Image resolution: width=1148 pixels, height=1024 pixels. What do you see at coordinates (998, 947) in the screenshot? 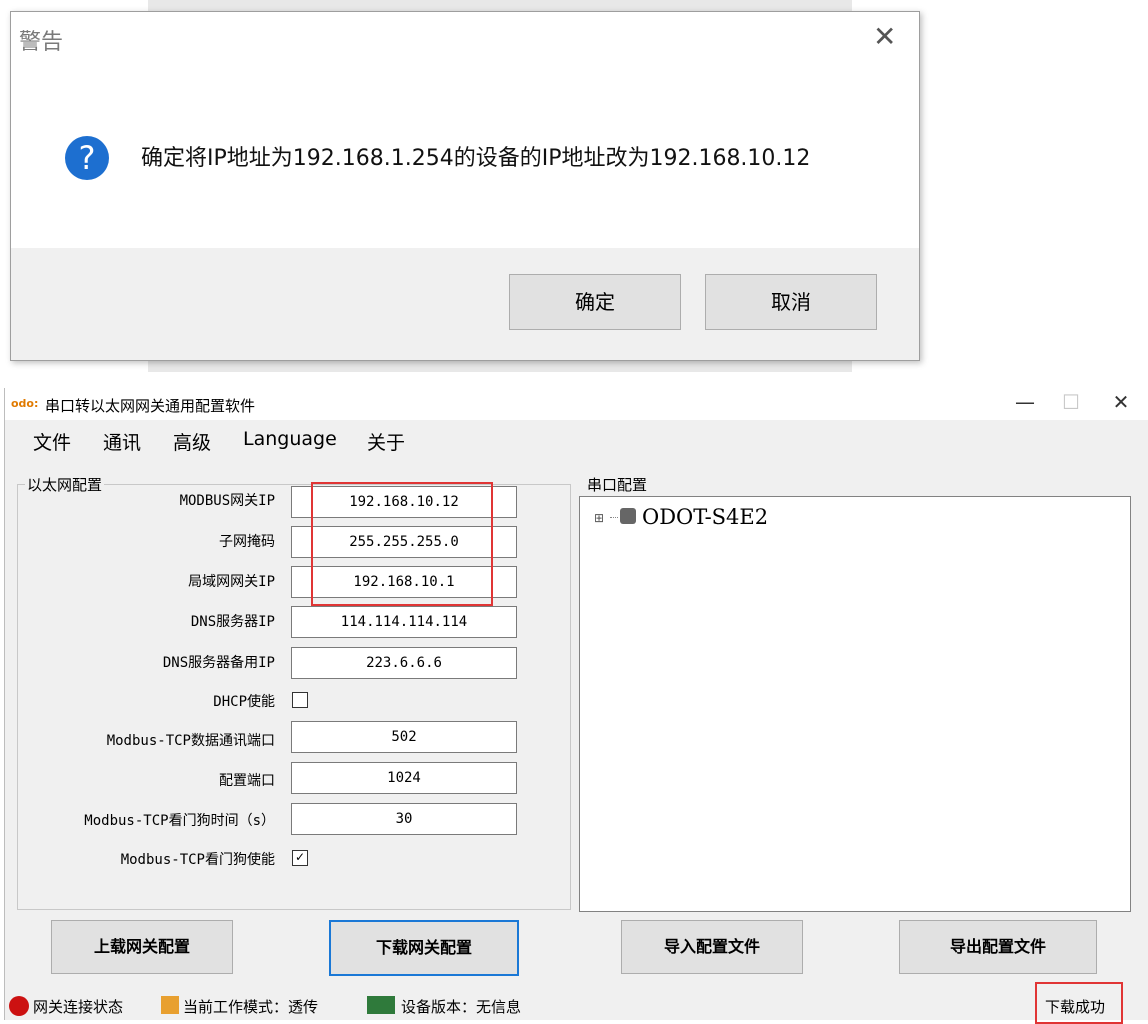
I see `export-config-button: 导出配置文件` at bounding box center [998, 947].